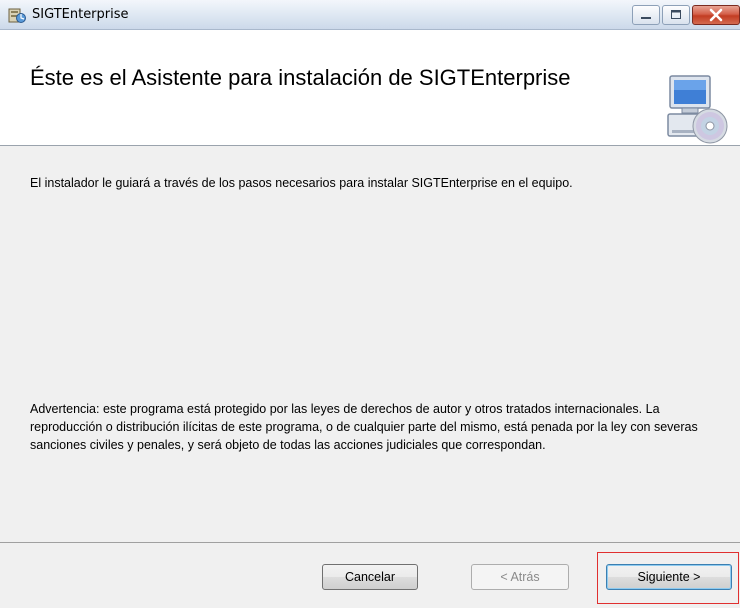  I want to click on footer-divider, so click(370, 542).